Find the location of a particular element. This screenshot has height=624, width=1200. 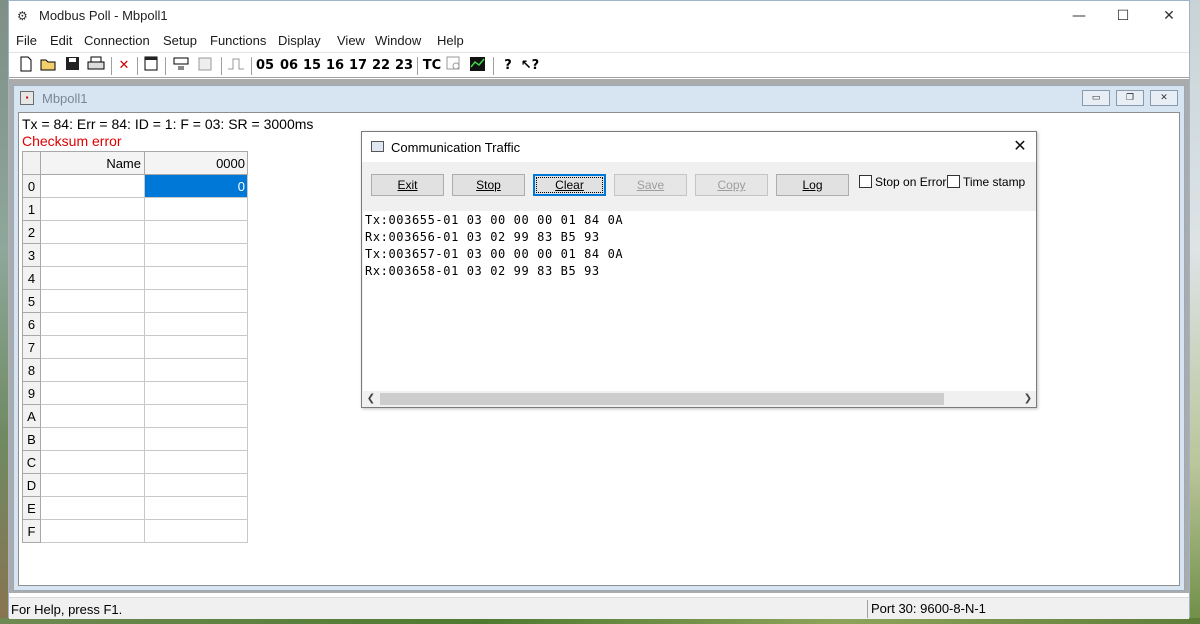

function-16-button: 16 is located at coordinates (335, 66).